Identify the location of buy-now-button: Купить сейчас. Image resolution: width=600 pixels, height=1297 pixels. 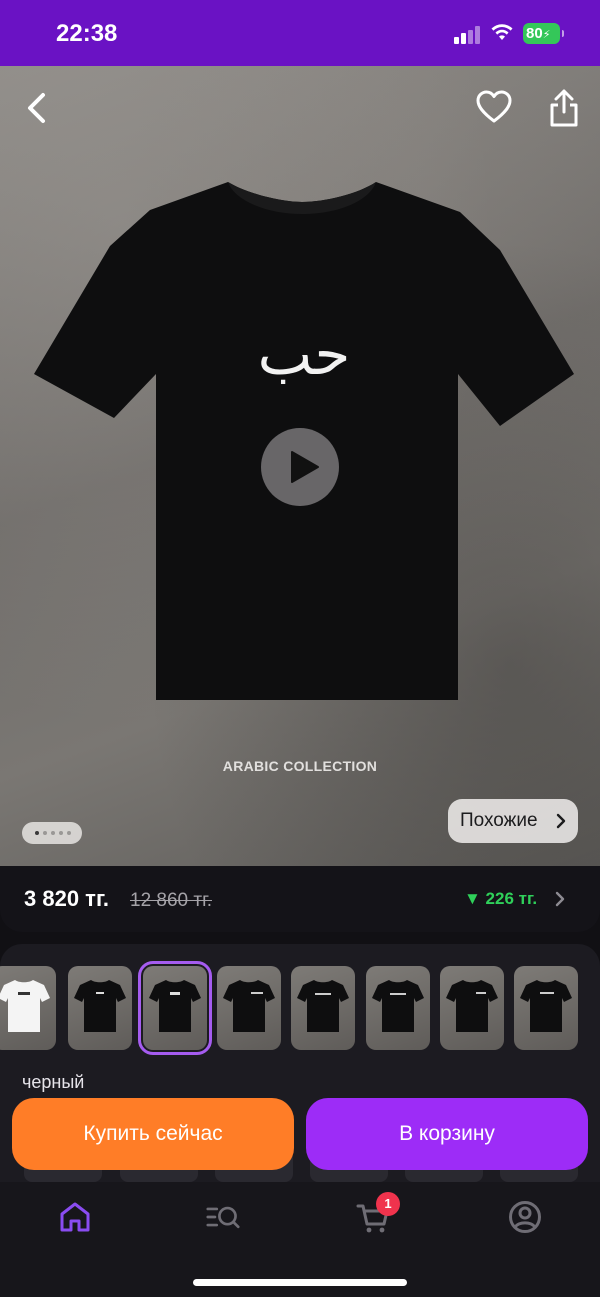
(153, 1134).